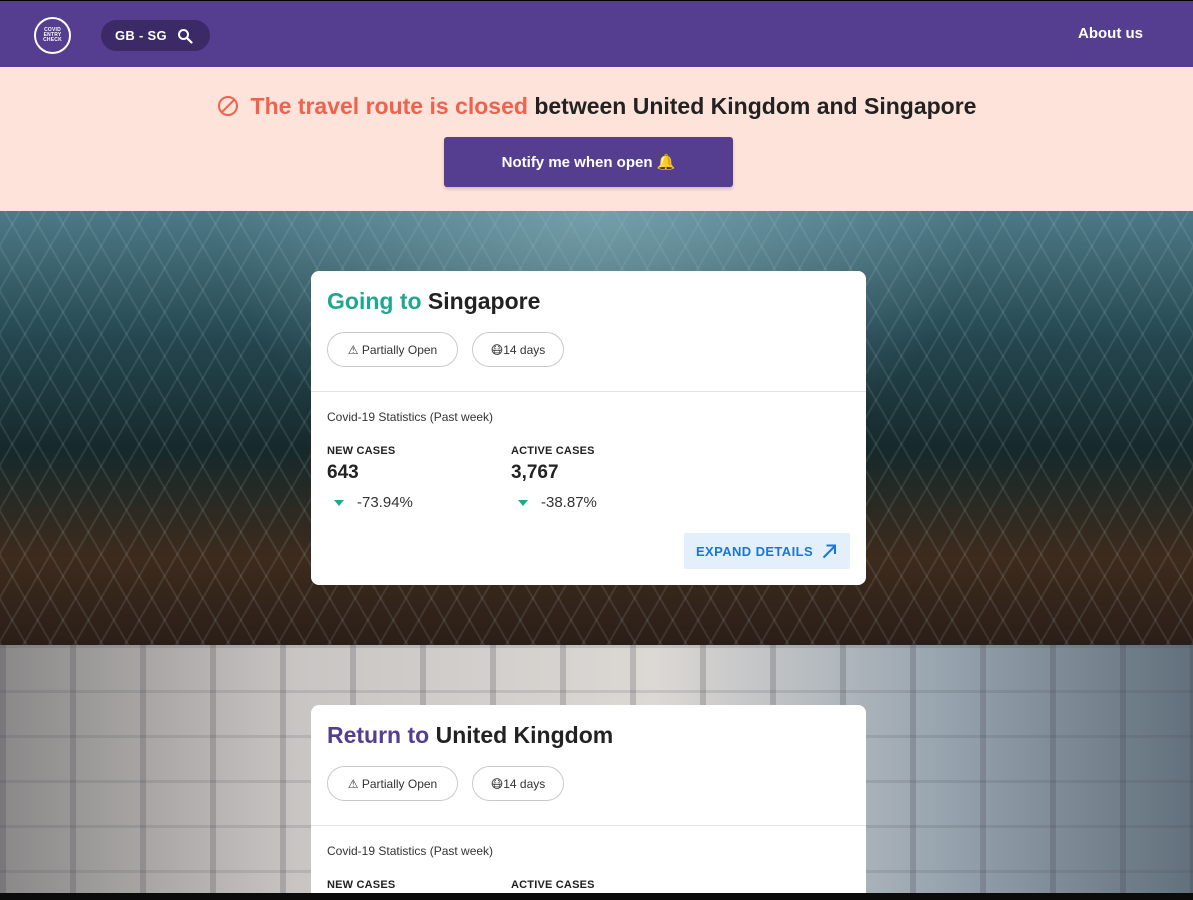 This screenshot has width=1193, height=900. Describe the element at coordinates (535, 472) in the screenshot. I see `active-cases-value: 3,767` at that location.